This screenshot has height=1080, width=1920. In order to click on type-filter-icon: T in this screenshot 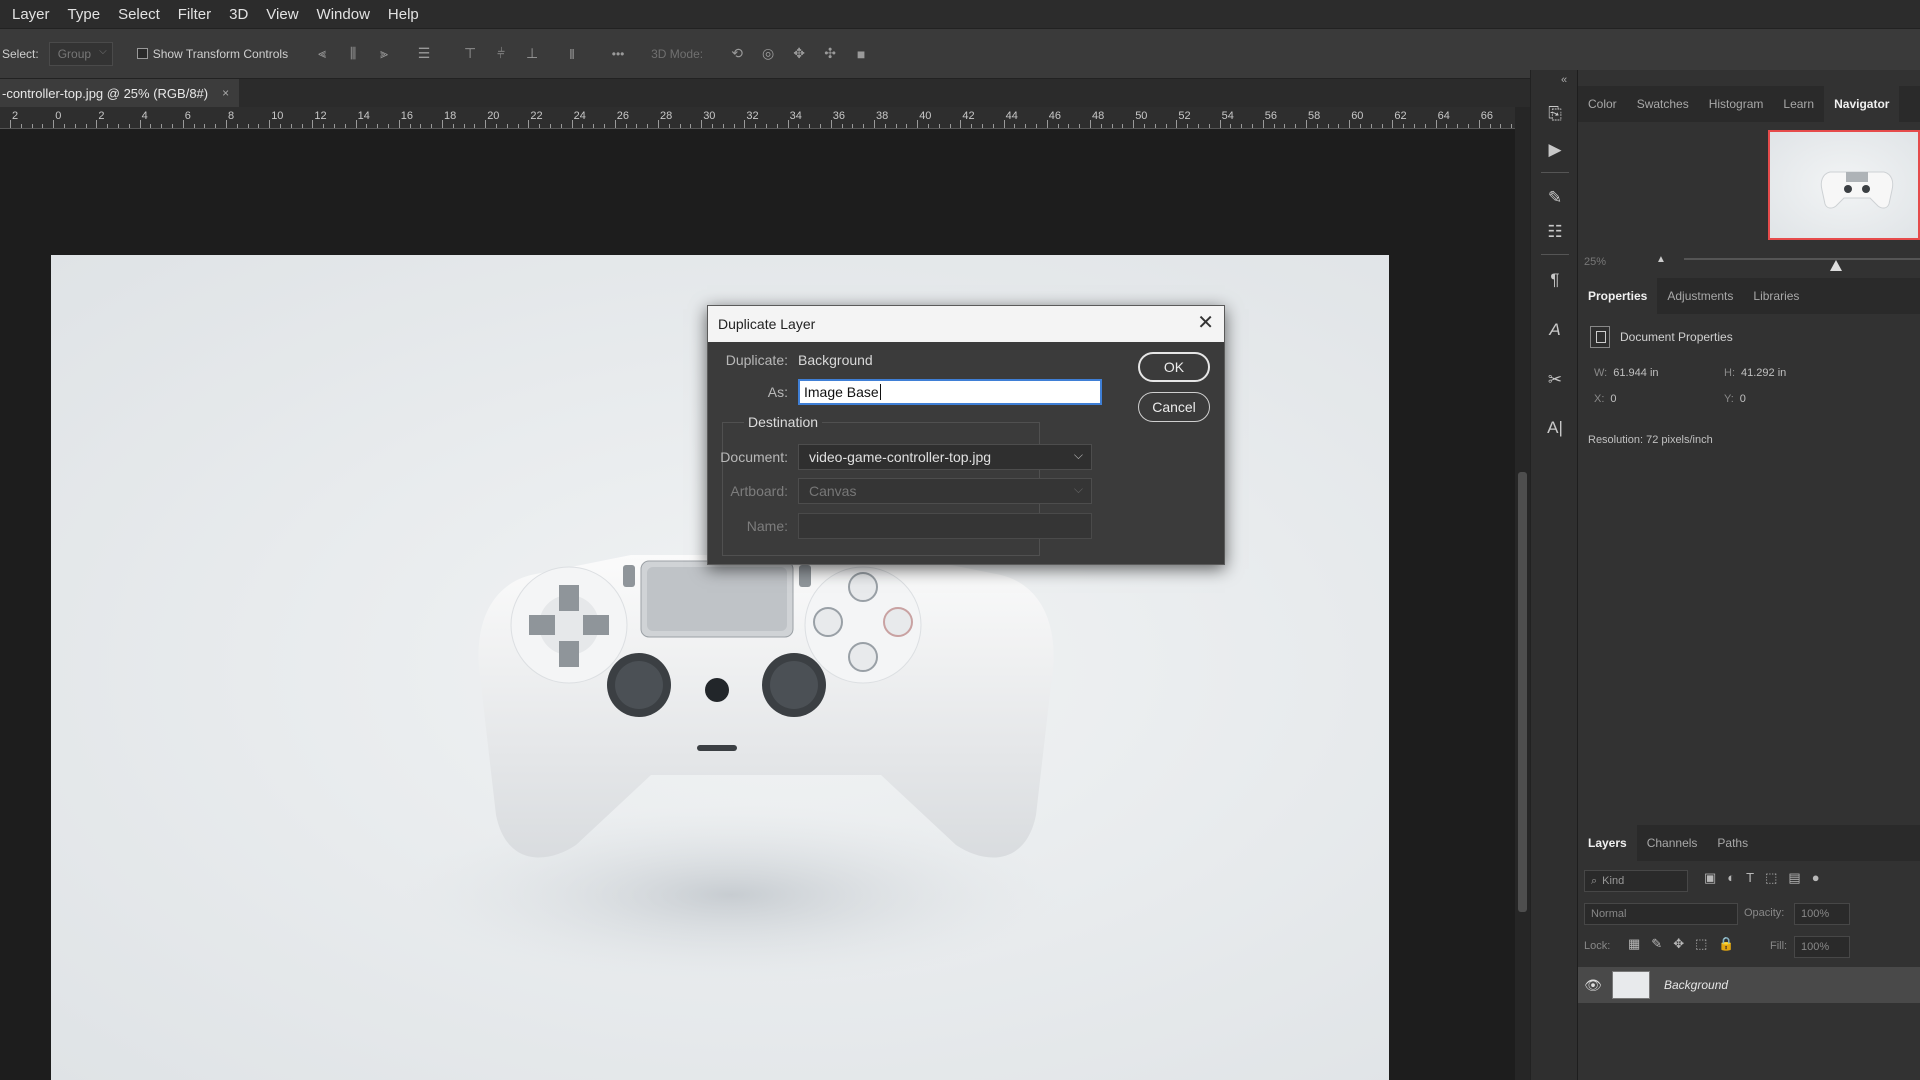, I will do `click(1750, 878)`.